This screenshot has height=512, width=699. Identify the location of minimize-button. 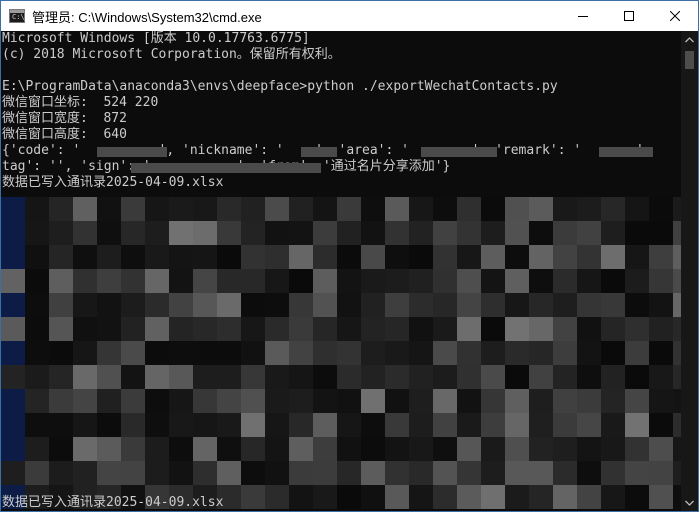
(583, 16).